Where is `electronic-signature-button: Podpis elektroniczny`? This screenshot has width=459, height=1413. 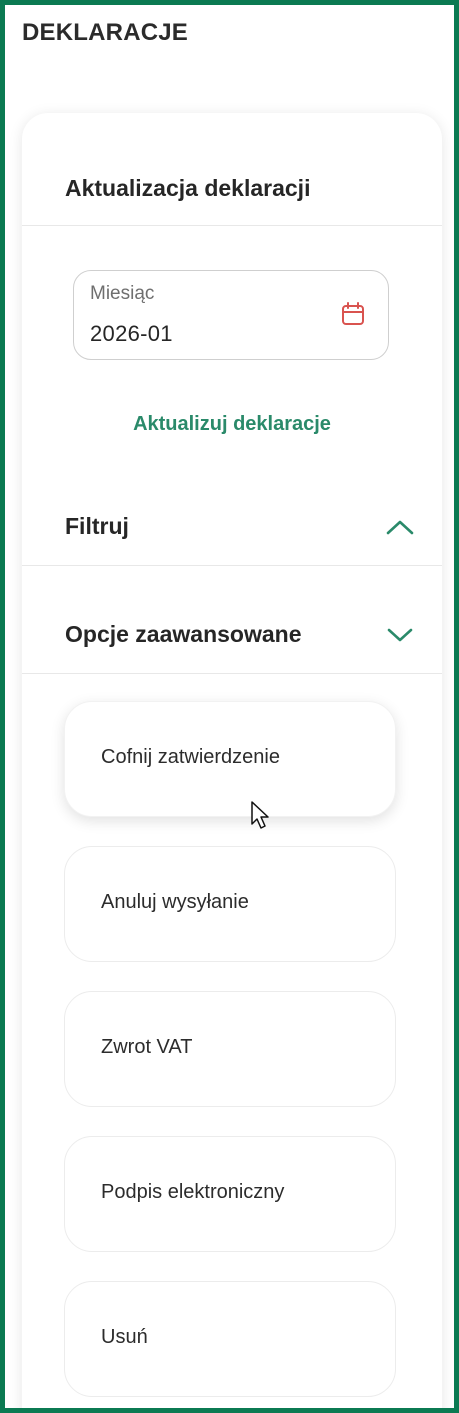
electronic-signature-button: Podpis elektroniczny is located at coordinates (230, 1194).